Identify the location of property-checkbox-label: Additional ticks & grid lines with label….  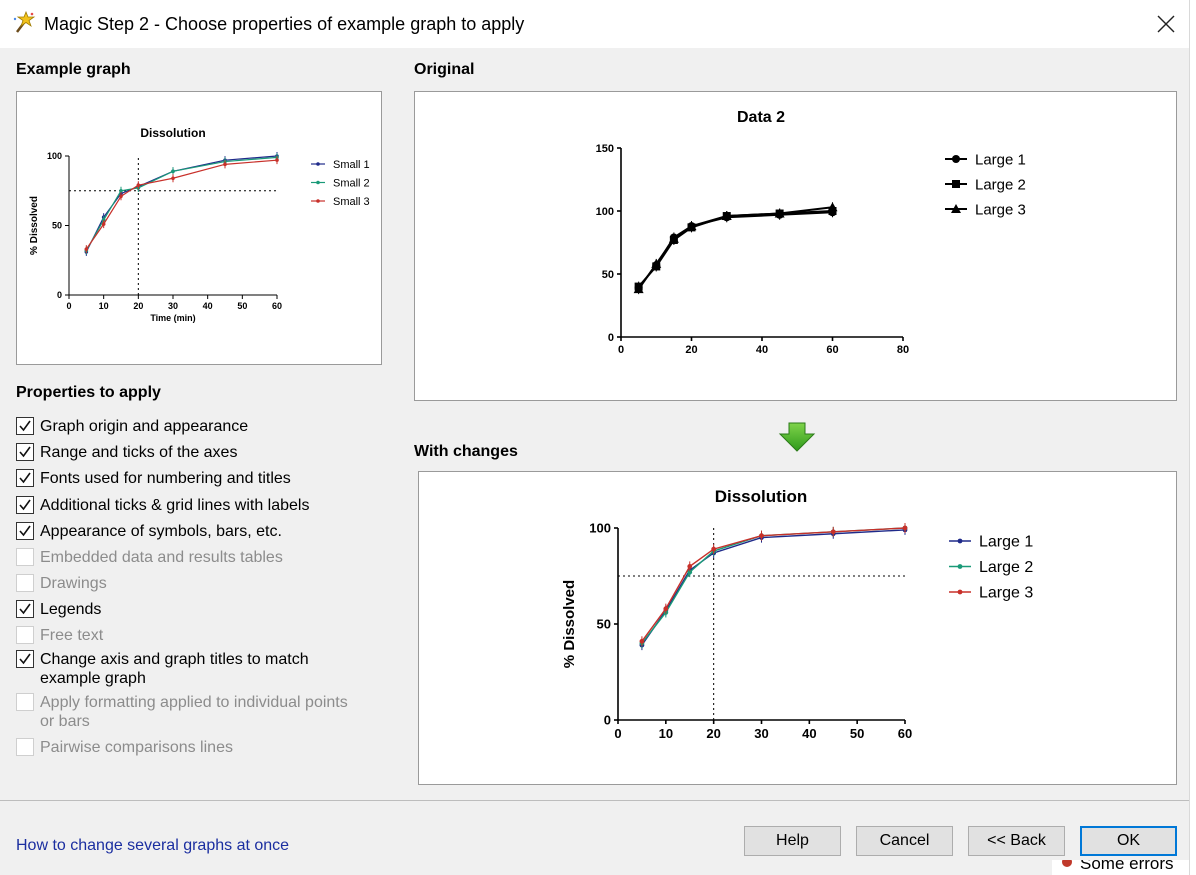
(175, 505).